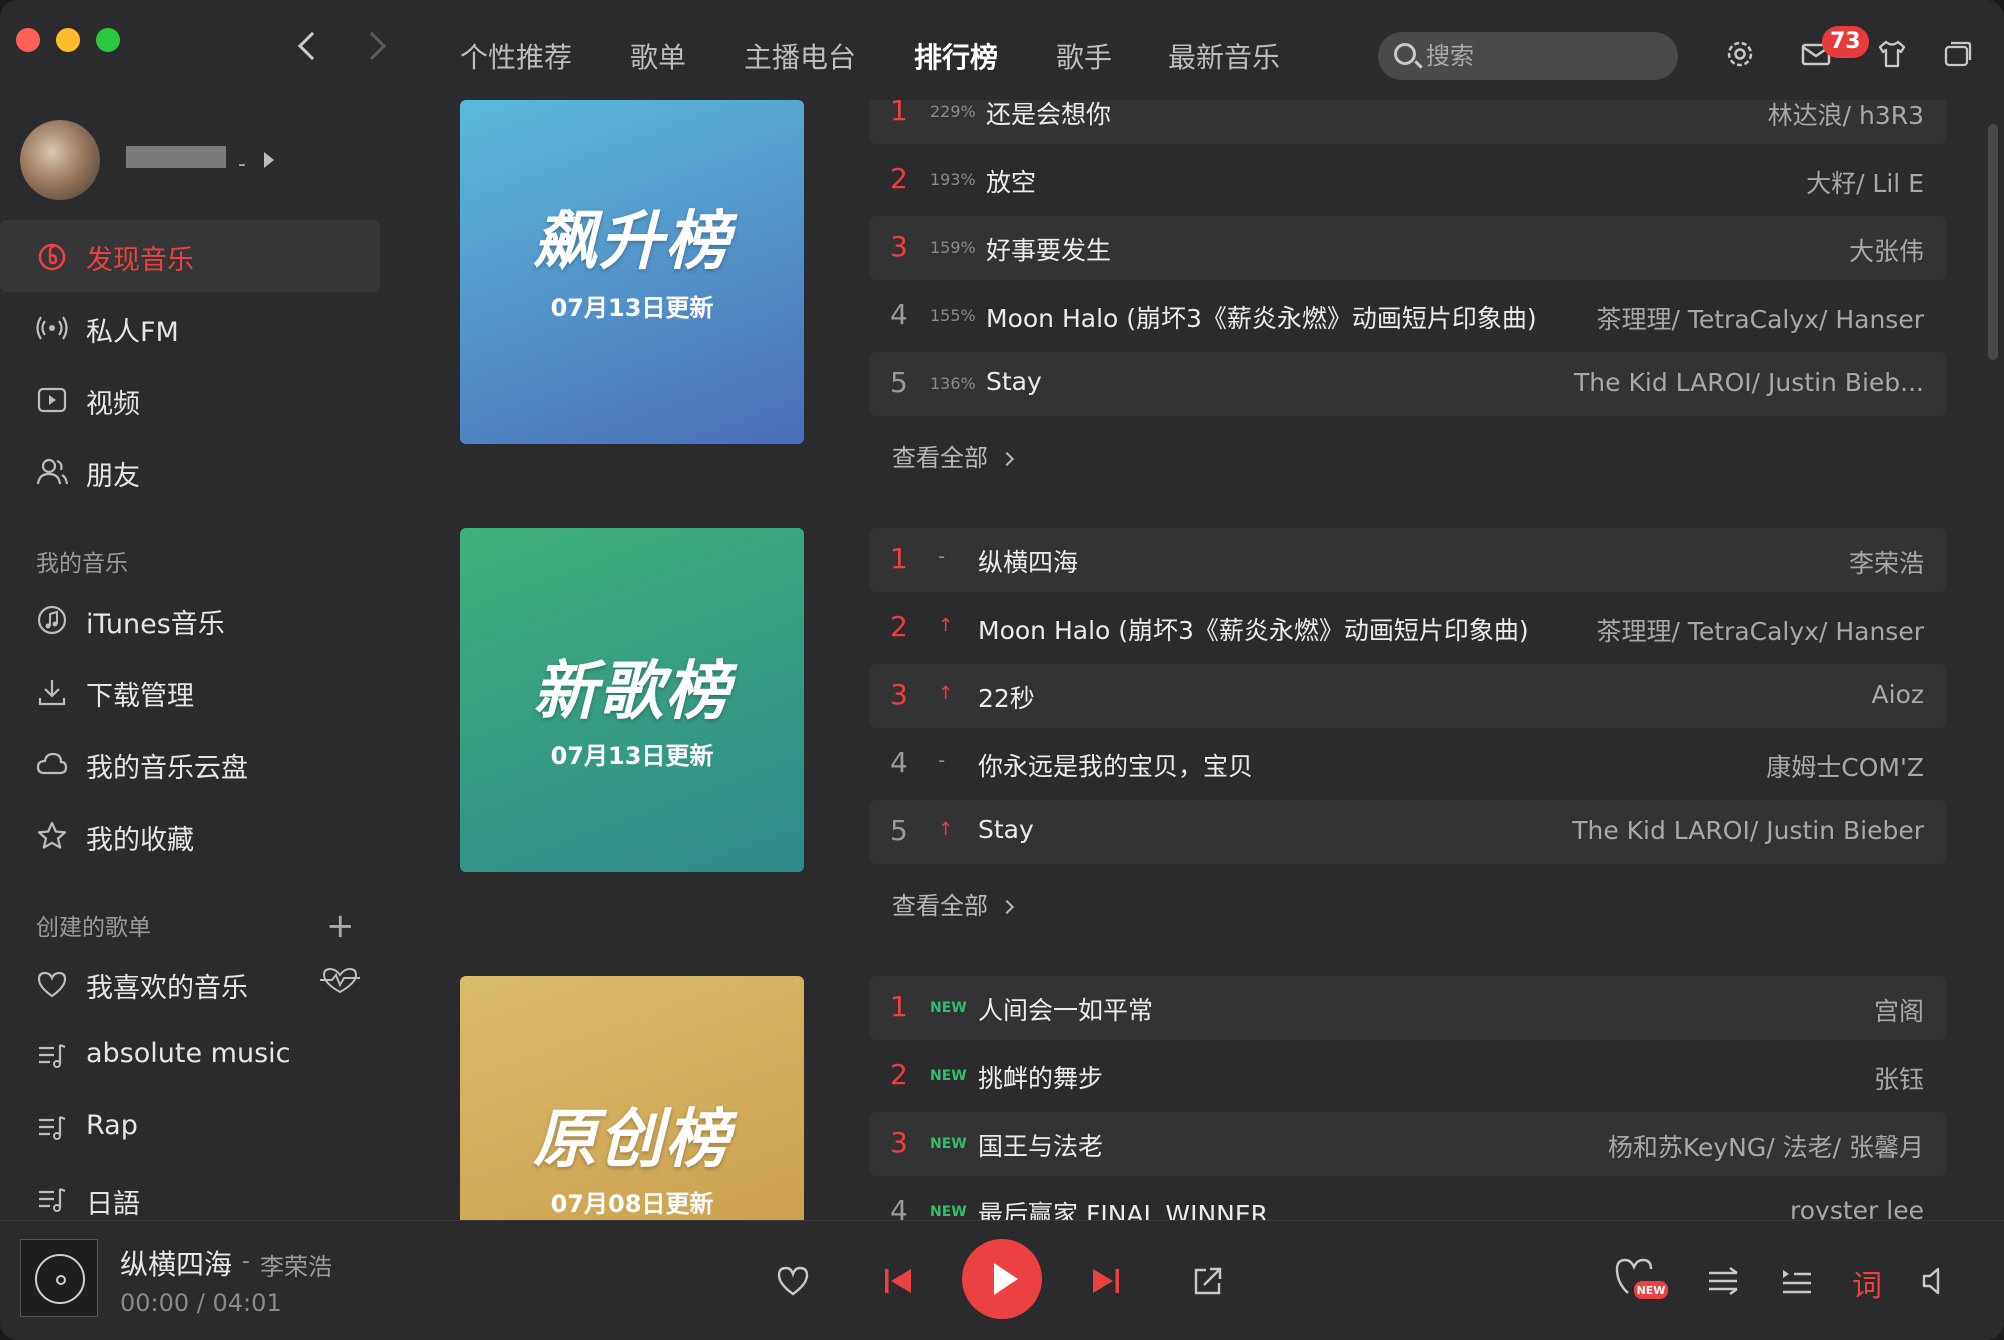  Describe the element at coordinates (1867, 1283) in the screenshot. I see `lyrics-button: 词` at that location.